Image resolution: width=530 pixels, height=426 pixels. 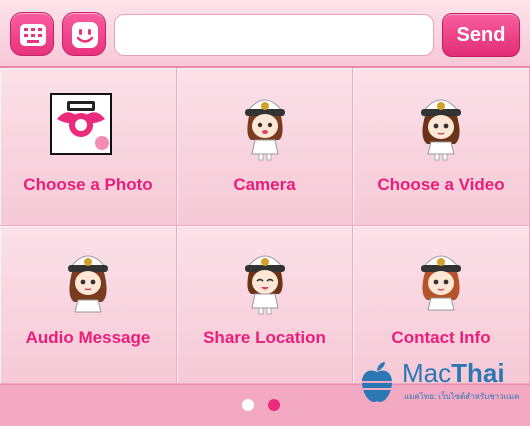 I want to click on choose-photo-item: Choose a Photo, so click(x=88, y=147).